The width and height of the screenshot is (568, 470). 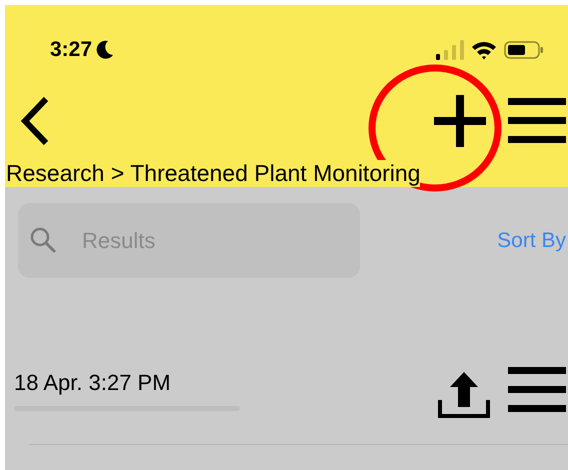 I want to click on battery-icon, so click(x=524, y=50).